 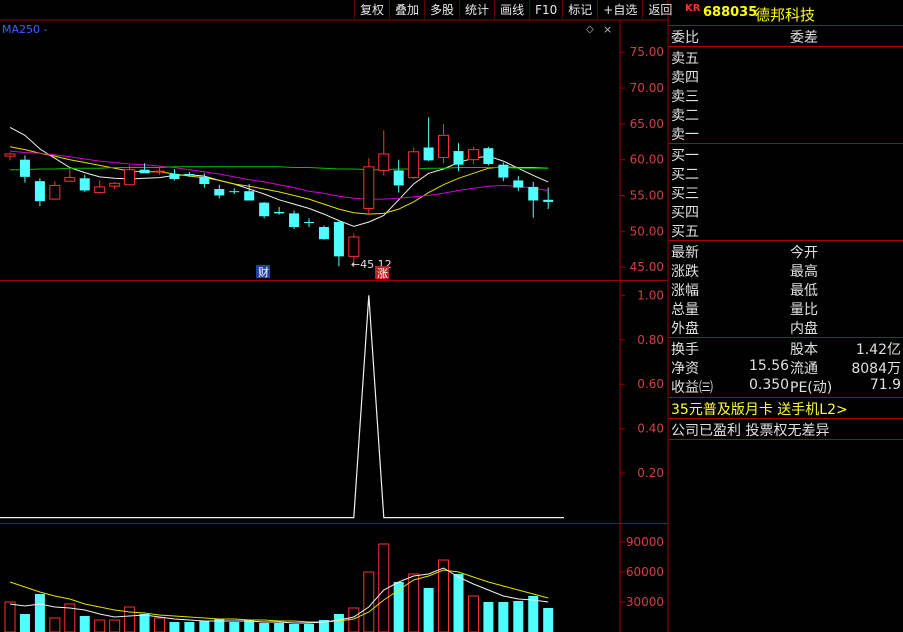 What do you see at coordinates (545, 10) in the screenshot?
I see `f10-button: F10` at bounding box center [545, 10].